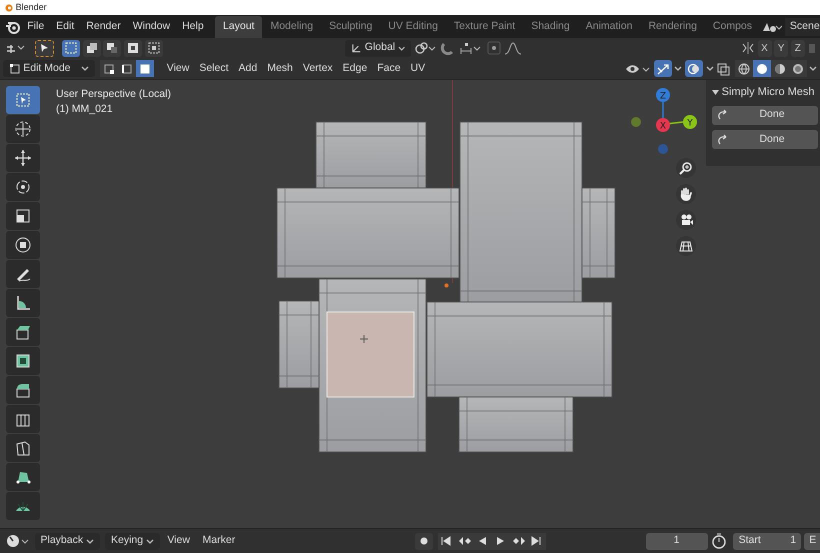  I want to click on frame-field: 1, so click(677, 541).